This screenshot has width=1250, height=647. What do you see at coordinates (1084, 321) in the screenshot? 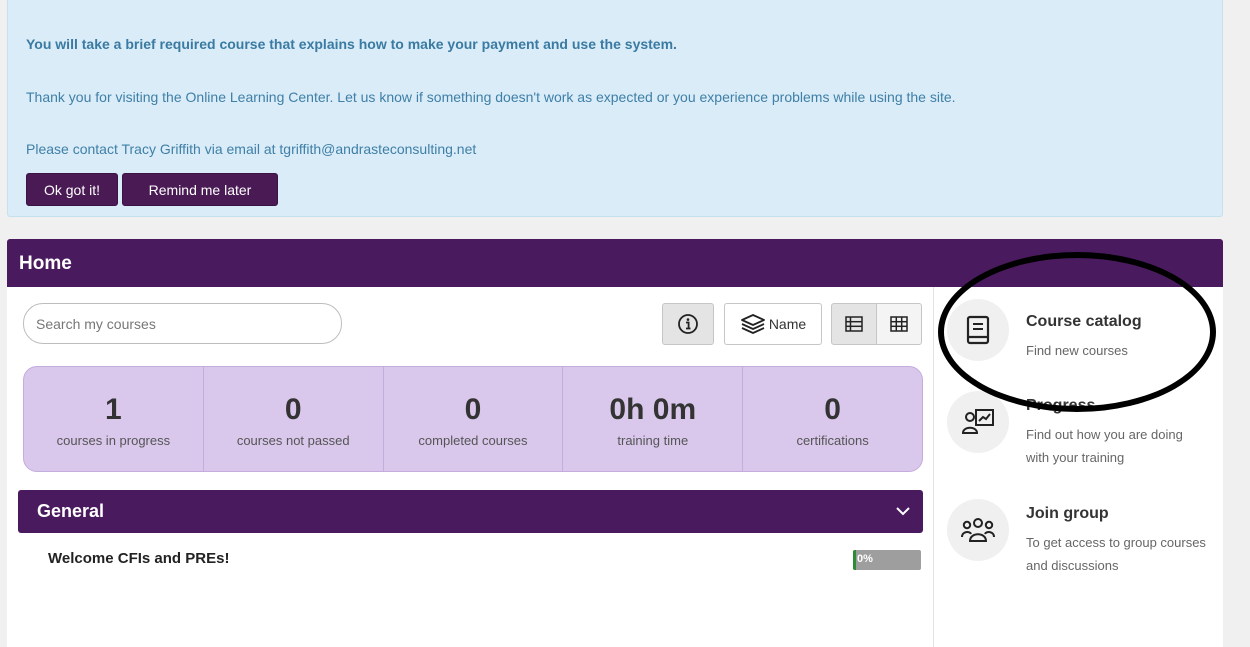
I see `sidebar-item-title: Course catalog` at bounding box center [1084, 321].